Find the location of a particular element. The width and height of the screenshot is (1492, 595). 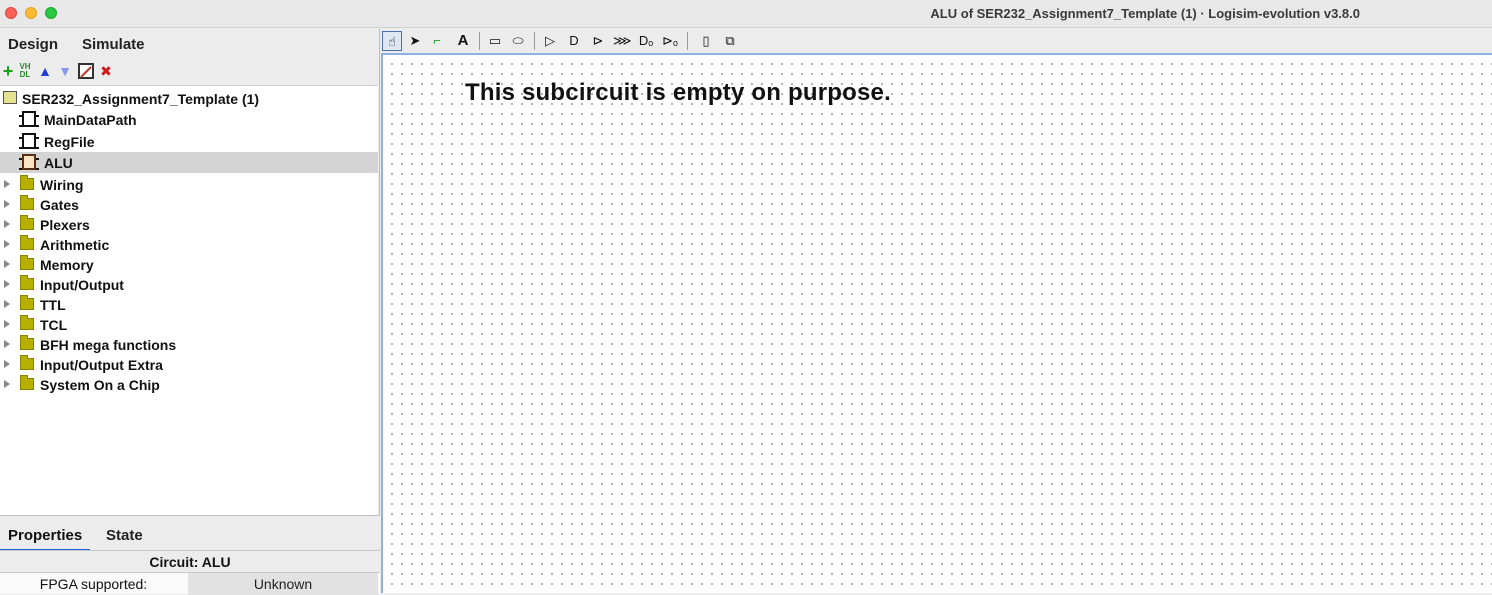

move-up-icon: ▲ is located at coordinates (45, 71).